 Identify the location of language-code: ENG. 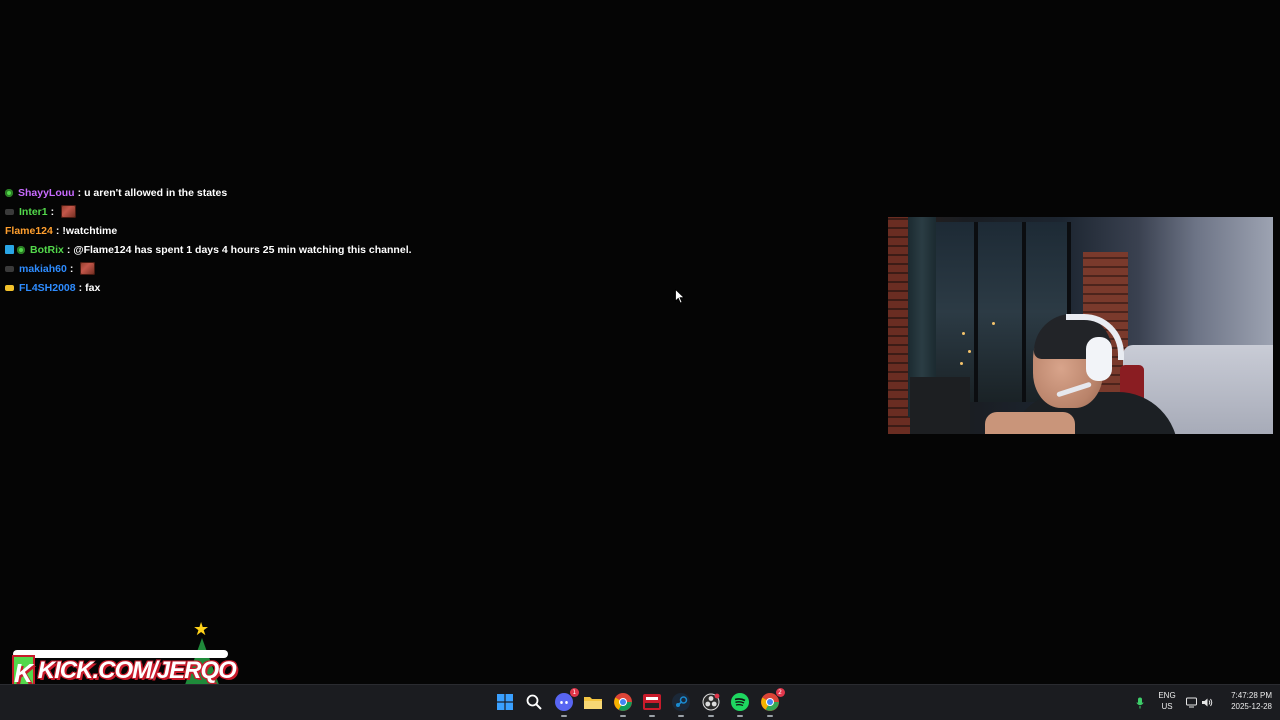
(1167, 695).